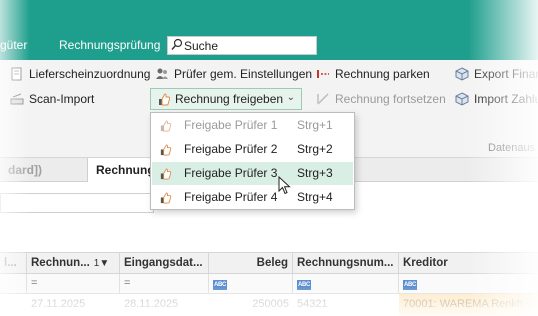 The image size is (538, 316). I want to click on group-label-datenaustausch: Datenaus, so click(512, 148).